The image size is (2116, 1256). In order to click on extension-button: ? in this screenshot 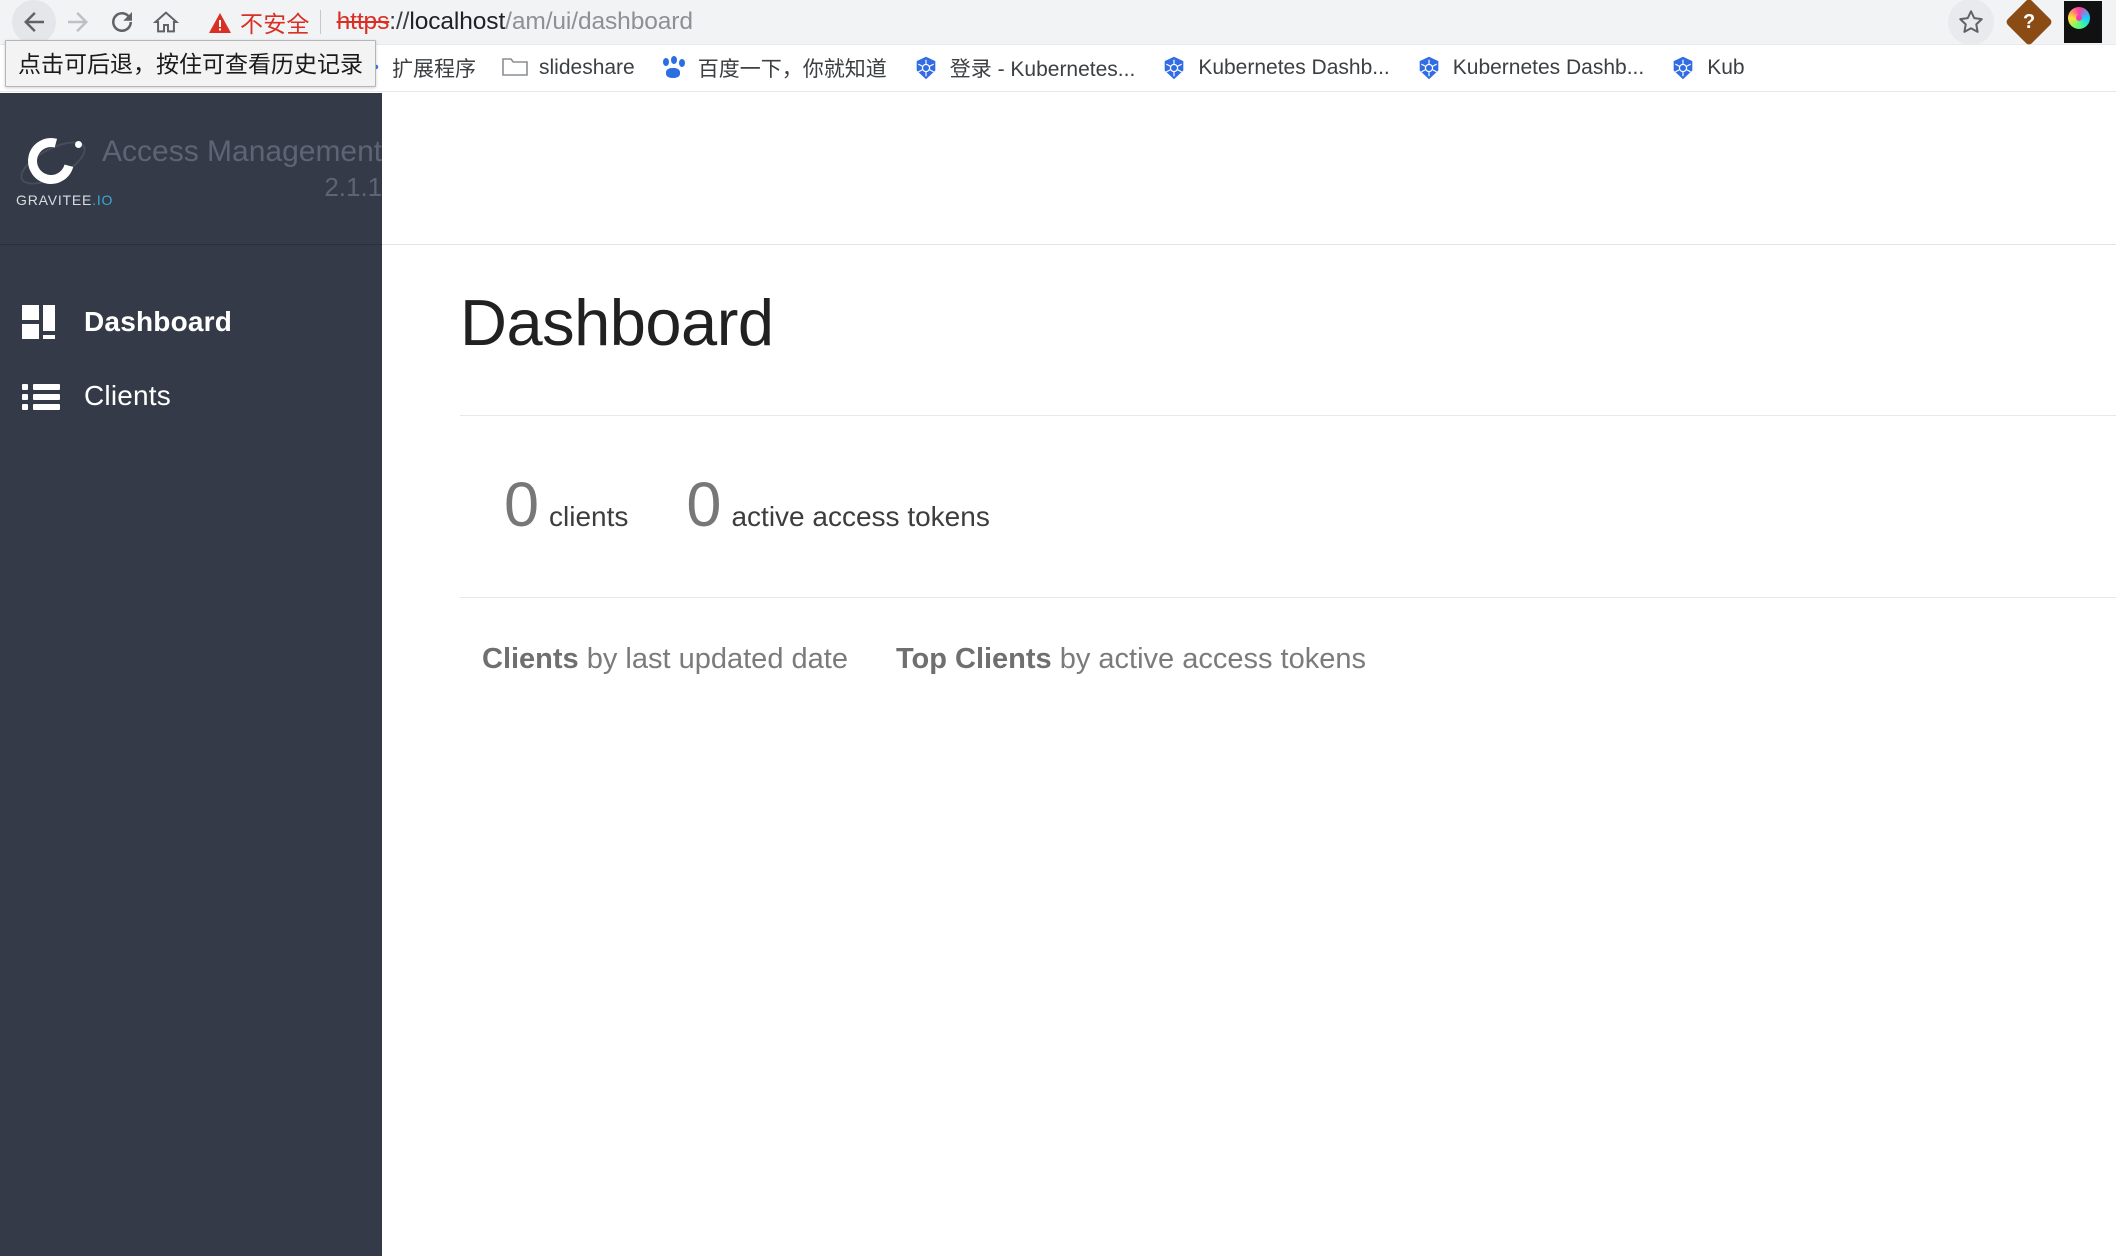, I will do `click(2029, 23)`.